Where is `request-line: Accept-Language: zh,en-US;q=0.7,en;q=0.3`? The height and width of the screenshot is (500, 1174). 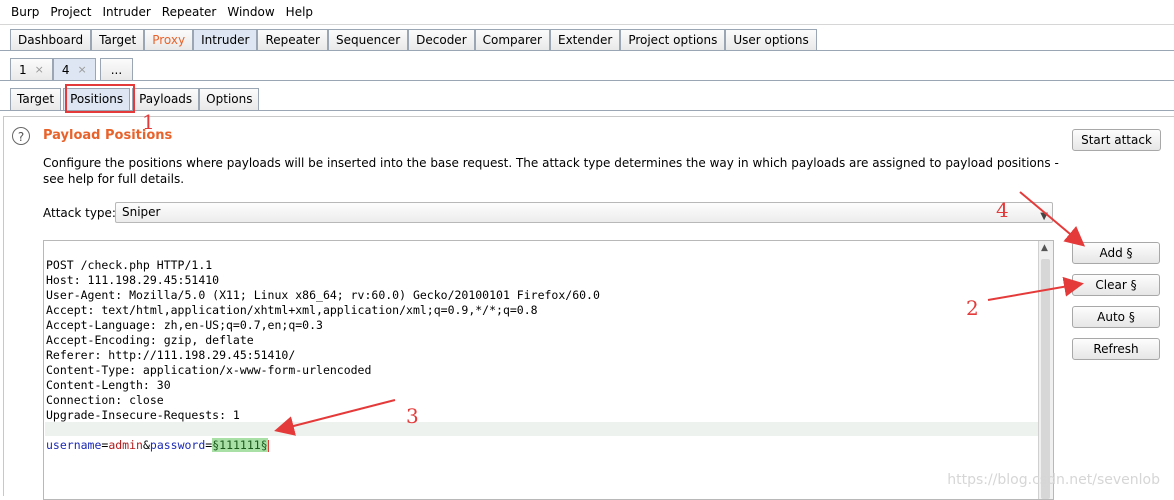 request-line: Accept-Language: zh,en-US;q=0.7,en;q=0.3 is located at coordinates (184, 325).